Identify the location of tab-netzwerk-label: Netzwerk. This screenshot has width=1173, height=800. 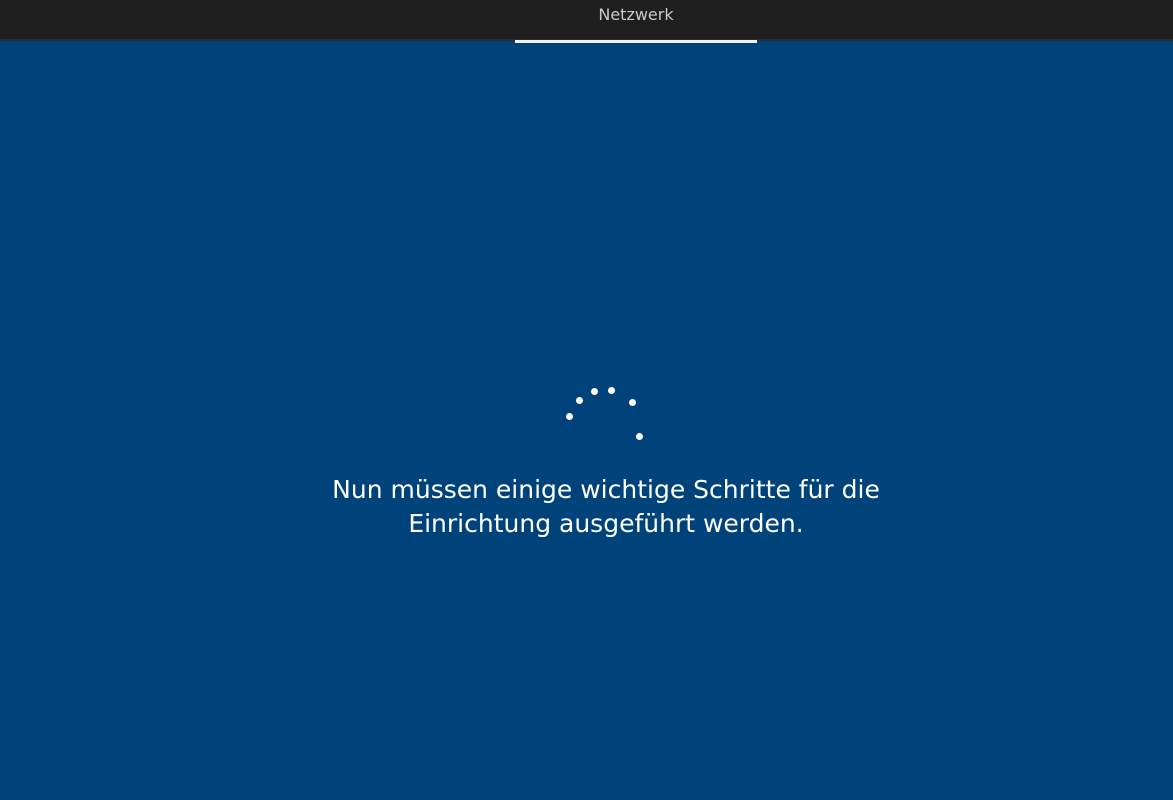
(636, 14).